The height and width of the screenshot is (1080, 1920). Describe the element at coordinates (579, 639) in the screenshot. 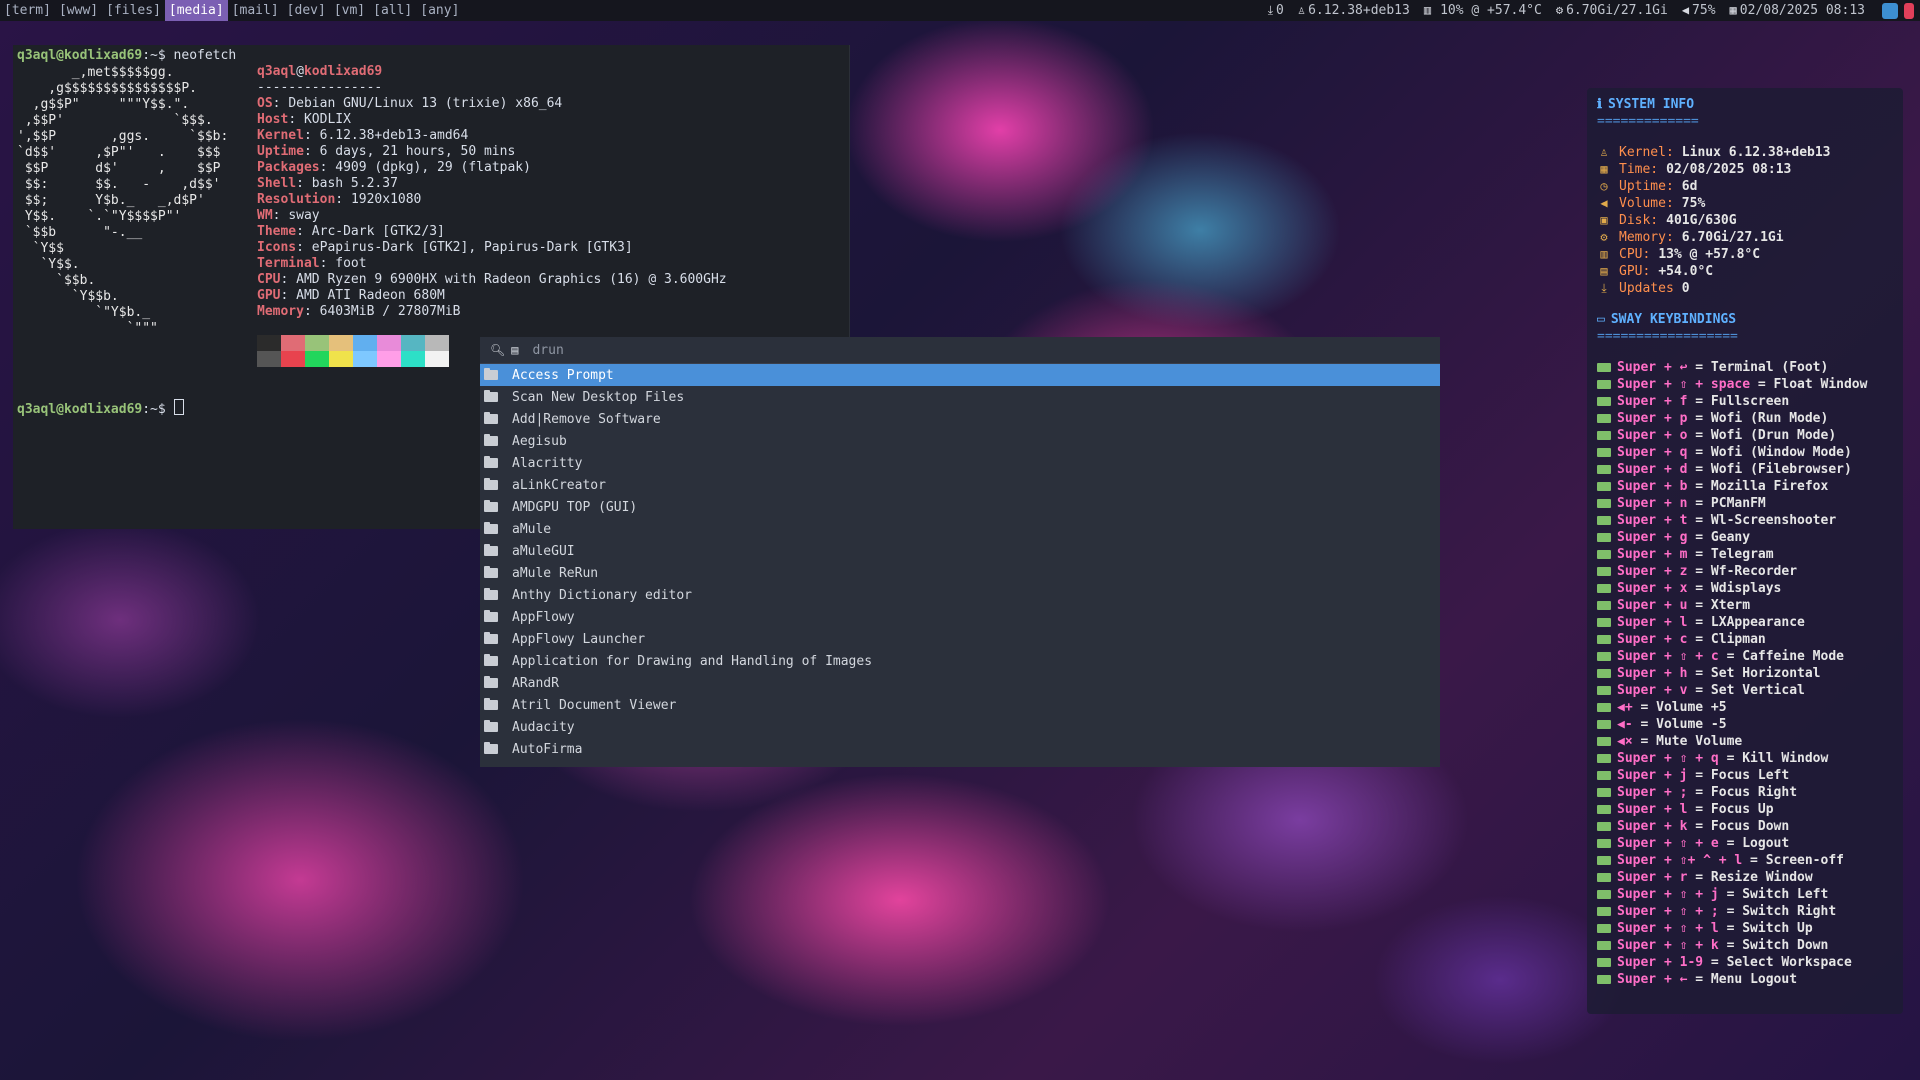

I see `wofi-result-label: AppFlowy Launcher` at that location.